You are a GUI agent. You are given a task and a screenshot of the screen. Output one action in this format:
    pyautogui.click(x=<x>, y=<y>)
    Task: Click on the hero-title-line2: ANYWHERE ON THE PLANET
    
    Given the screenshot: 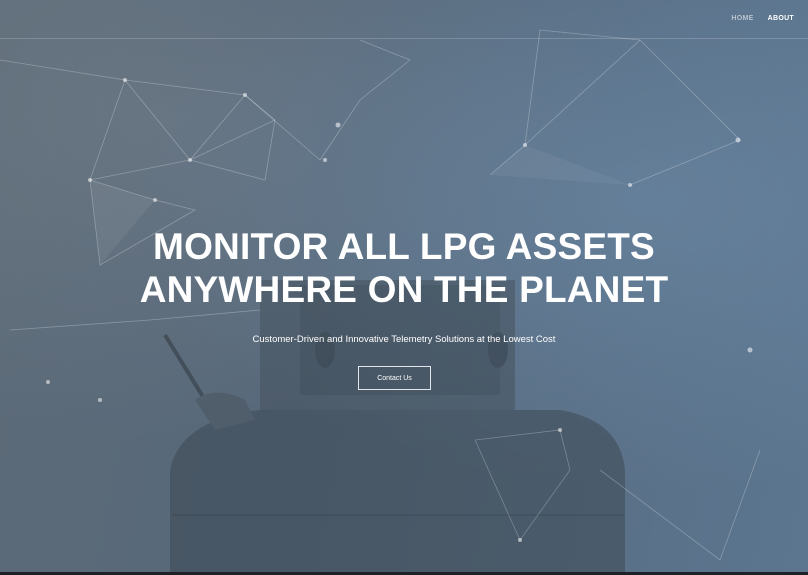 What is the action you would take?
    pyautogui.click(x=404, y=289)
    